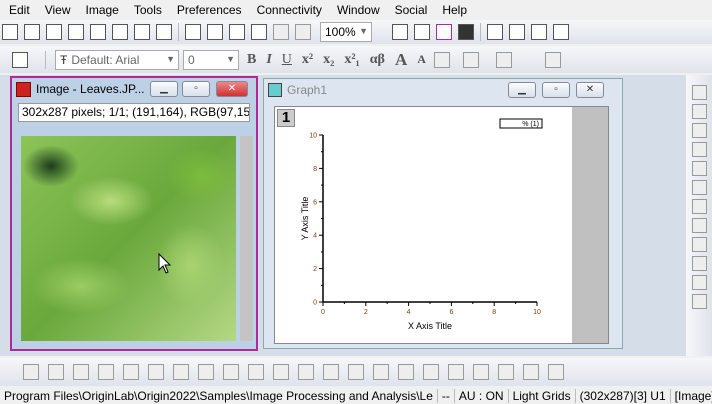  Describe the element at coordinates (328, 60) in the screenshot. I see `subscript-button: x₂` at that location.